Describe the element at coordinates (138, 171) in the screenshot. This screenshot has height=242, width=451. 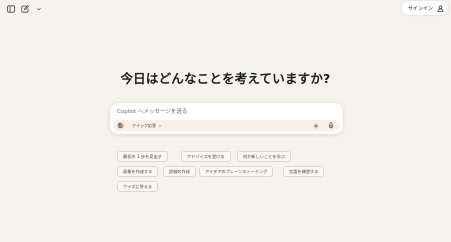
I see `suggestion-chip: 画像を作成する` at that location.